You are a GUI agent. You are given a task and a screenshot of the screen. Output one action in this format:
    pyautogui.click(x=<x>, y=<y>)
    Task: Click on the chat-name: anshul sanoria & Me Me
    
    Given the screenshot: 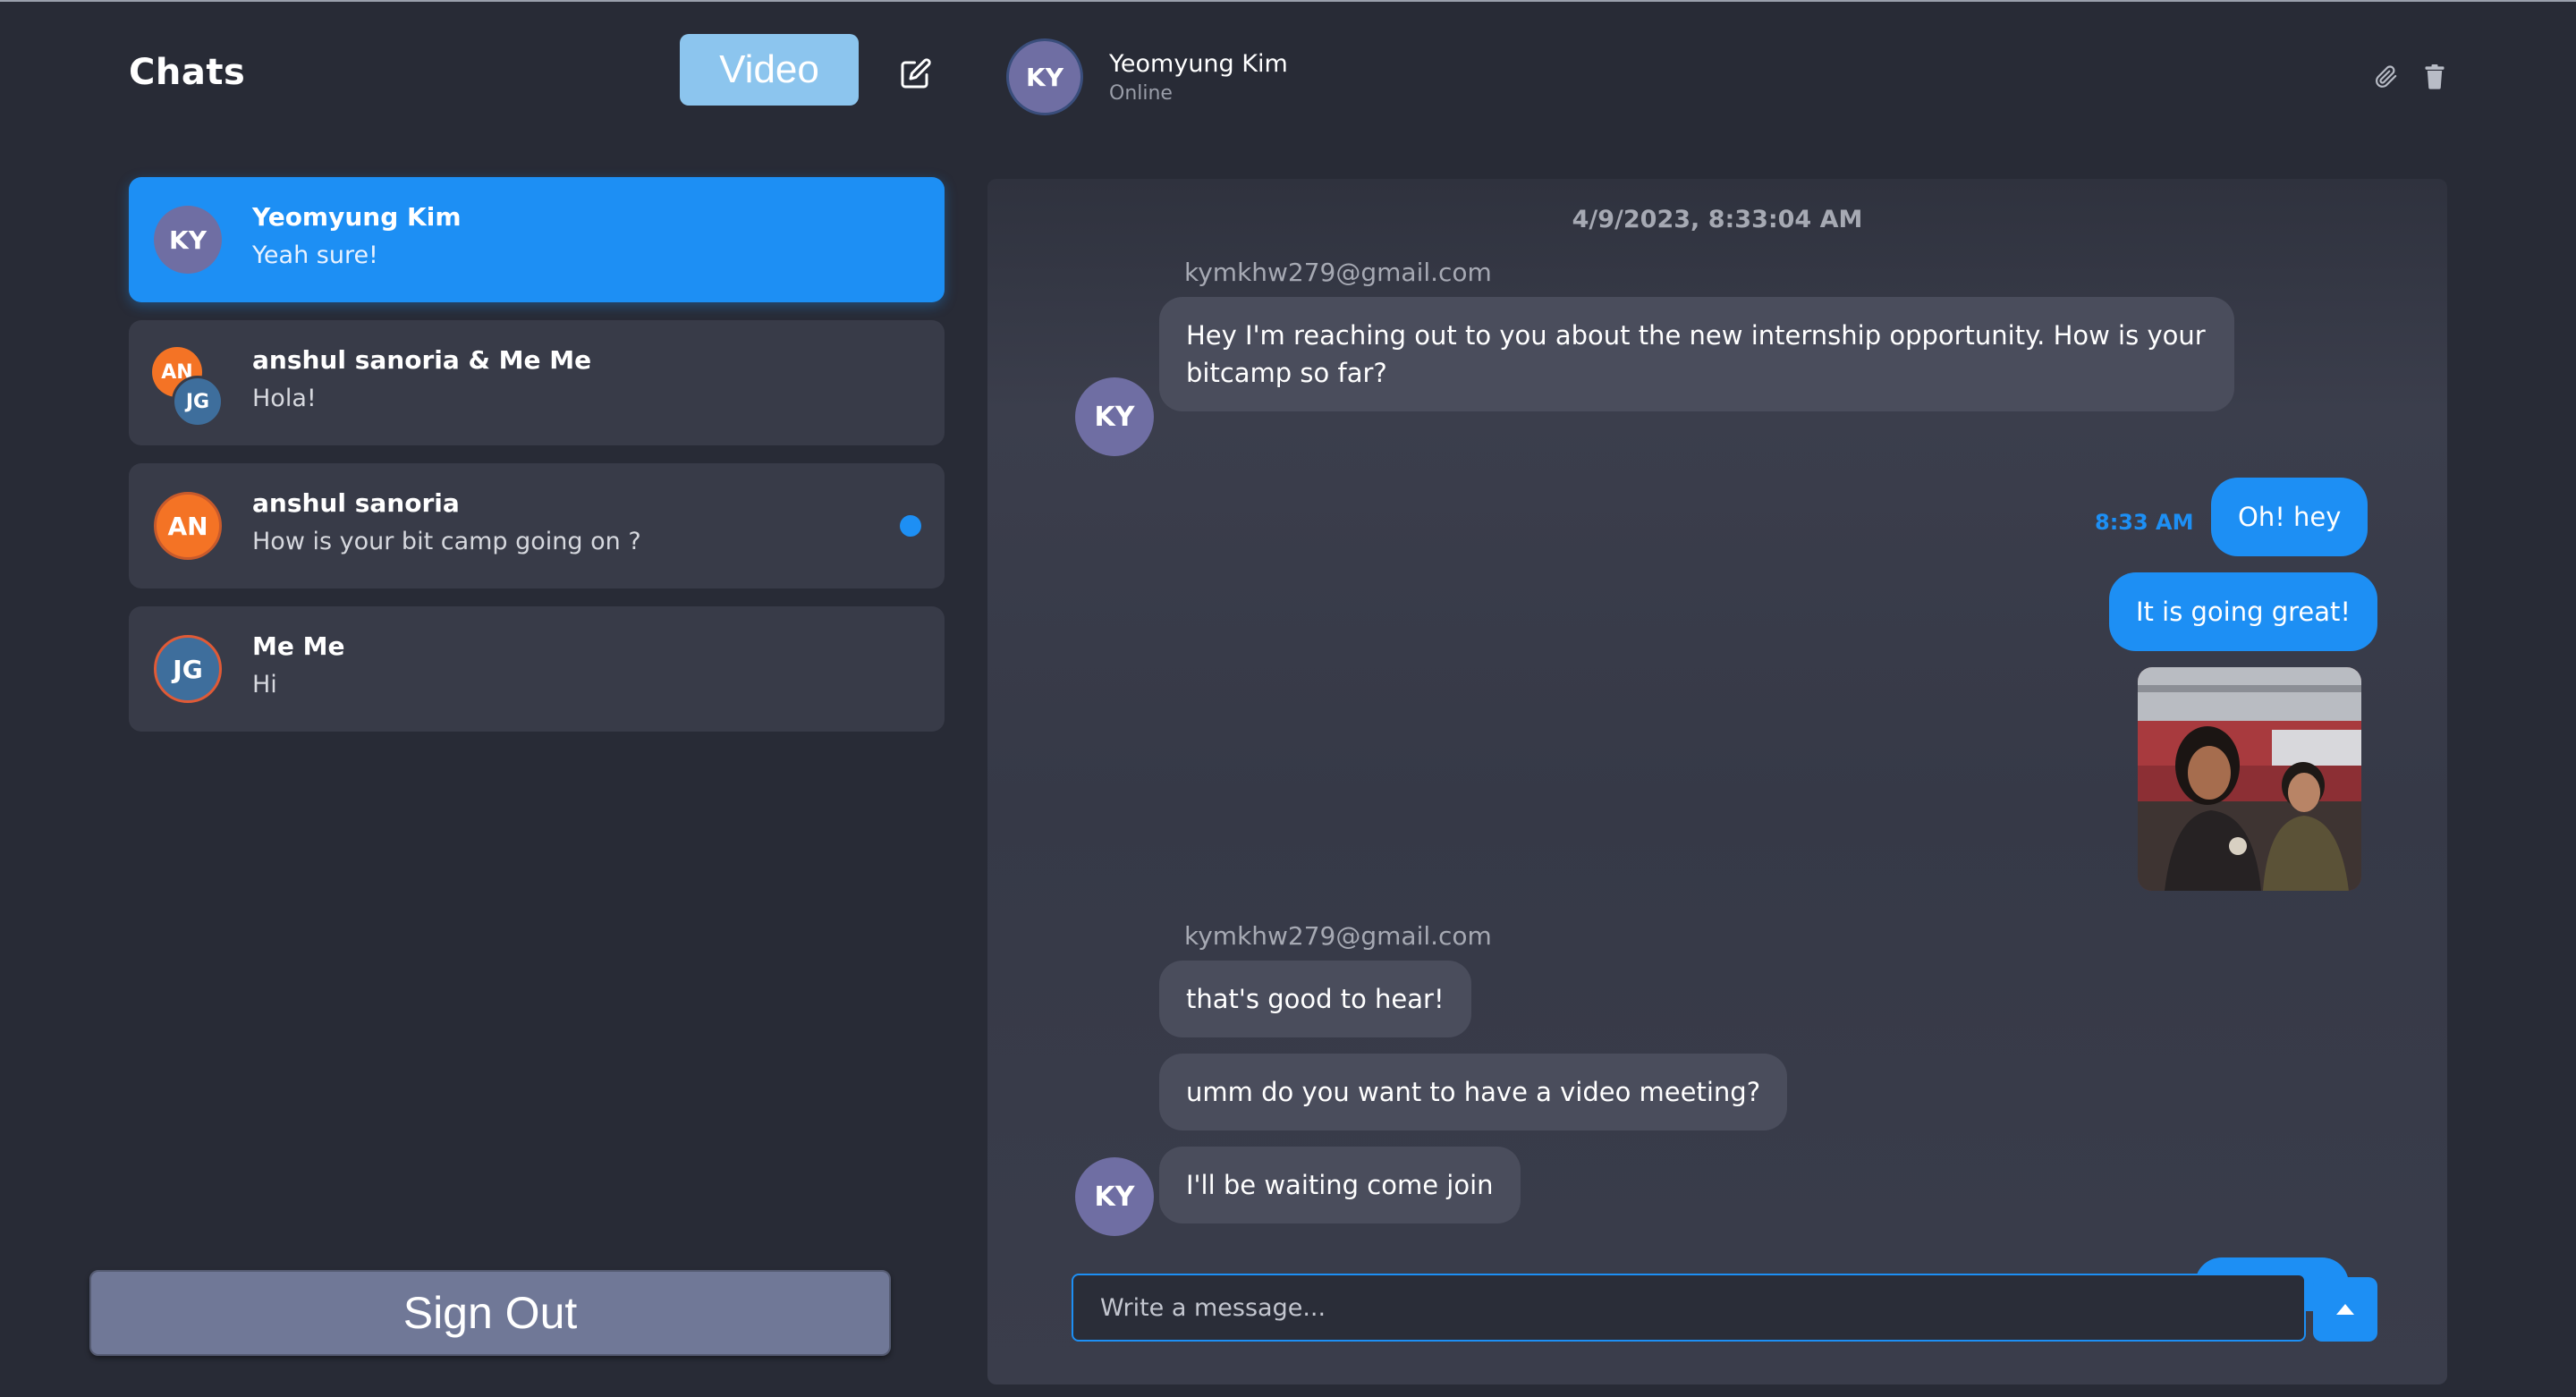 What is the action you would take?
    pyautogui.click(x=422, y=360)
    